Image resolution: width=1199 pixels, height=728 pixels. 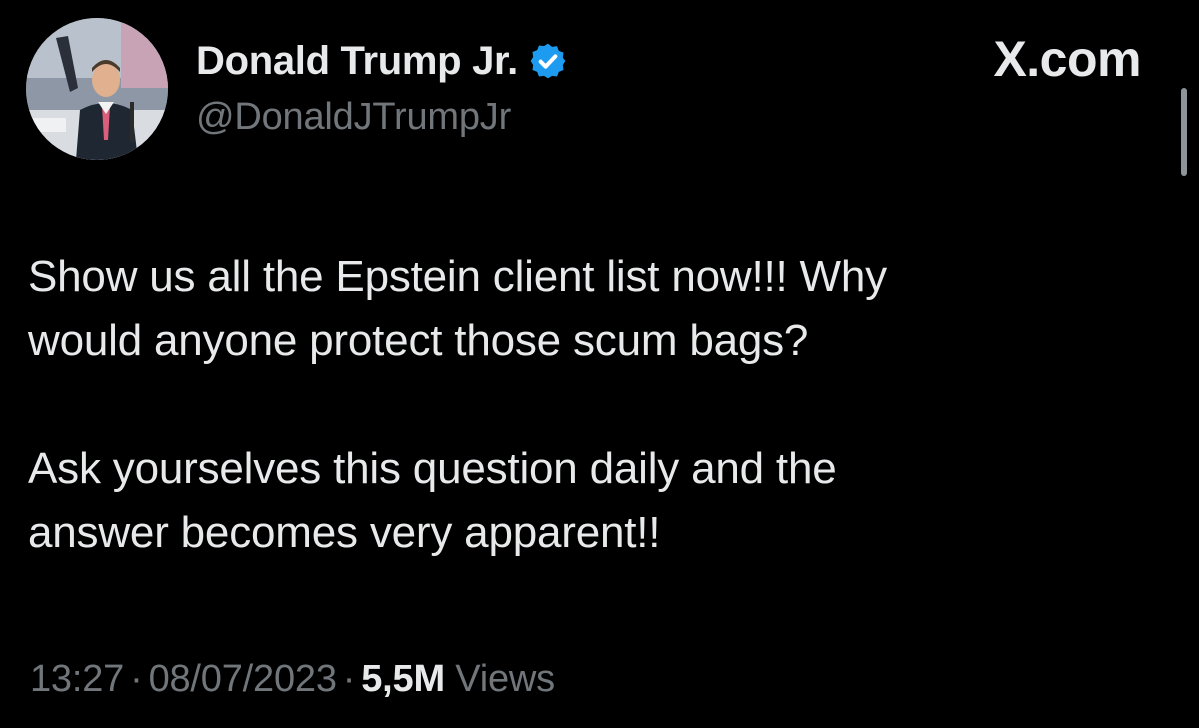 What do you see at coordinates (403, 679) in the screenshot?
I see `views-count: 5,5M` at bounding box center [403, 679].